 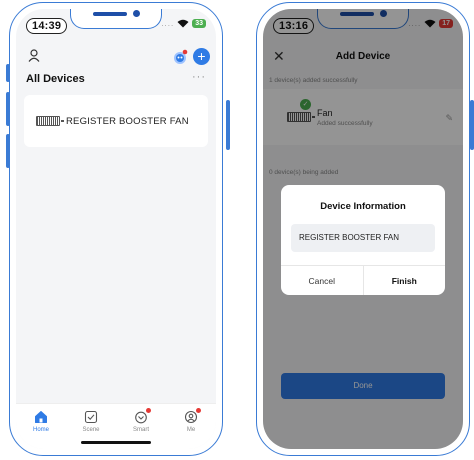 What do you see at coordinates (55, 79) in the screenshot?
I see `page-title: All Devices` at bounding box center [55, 79].